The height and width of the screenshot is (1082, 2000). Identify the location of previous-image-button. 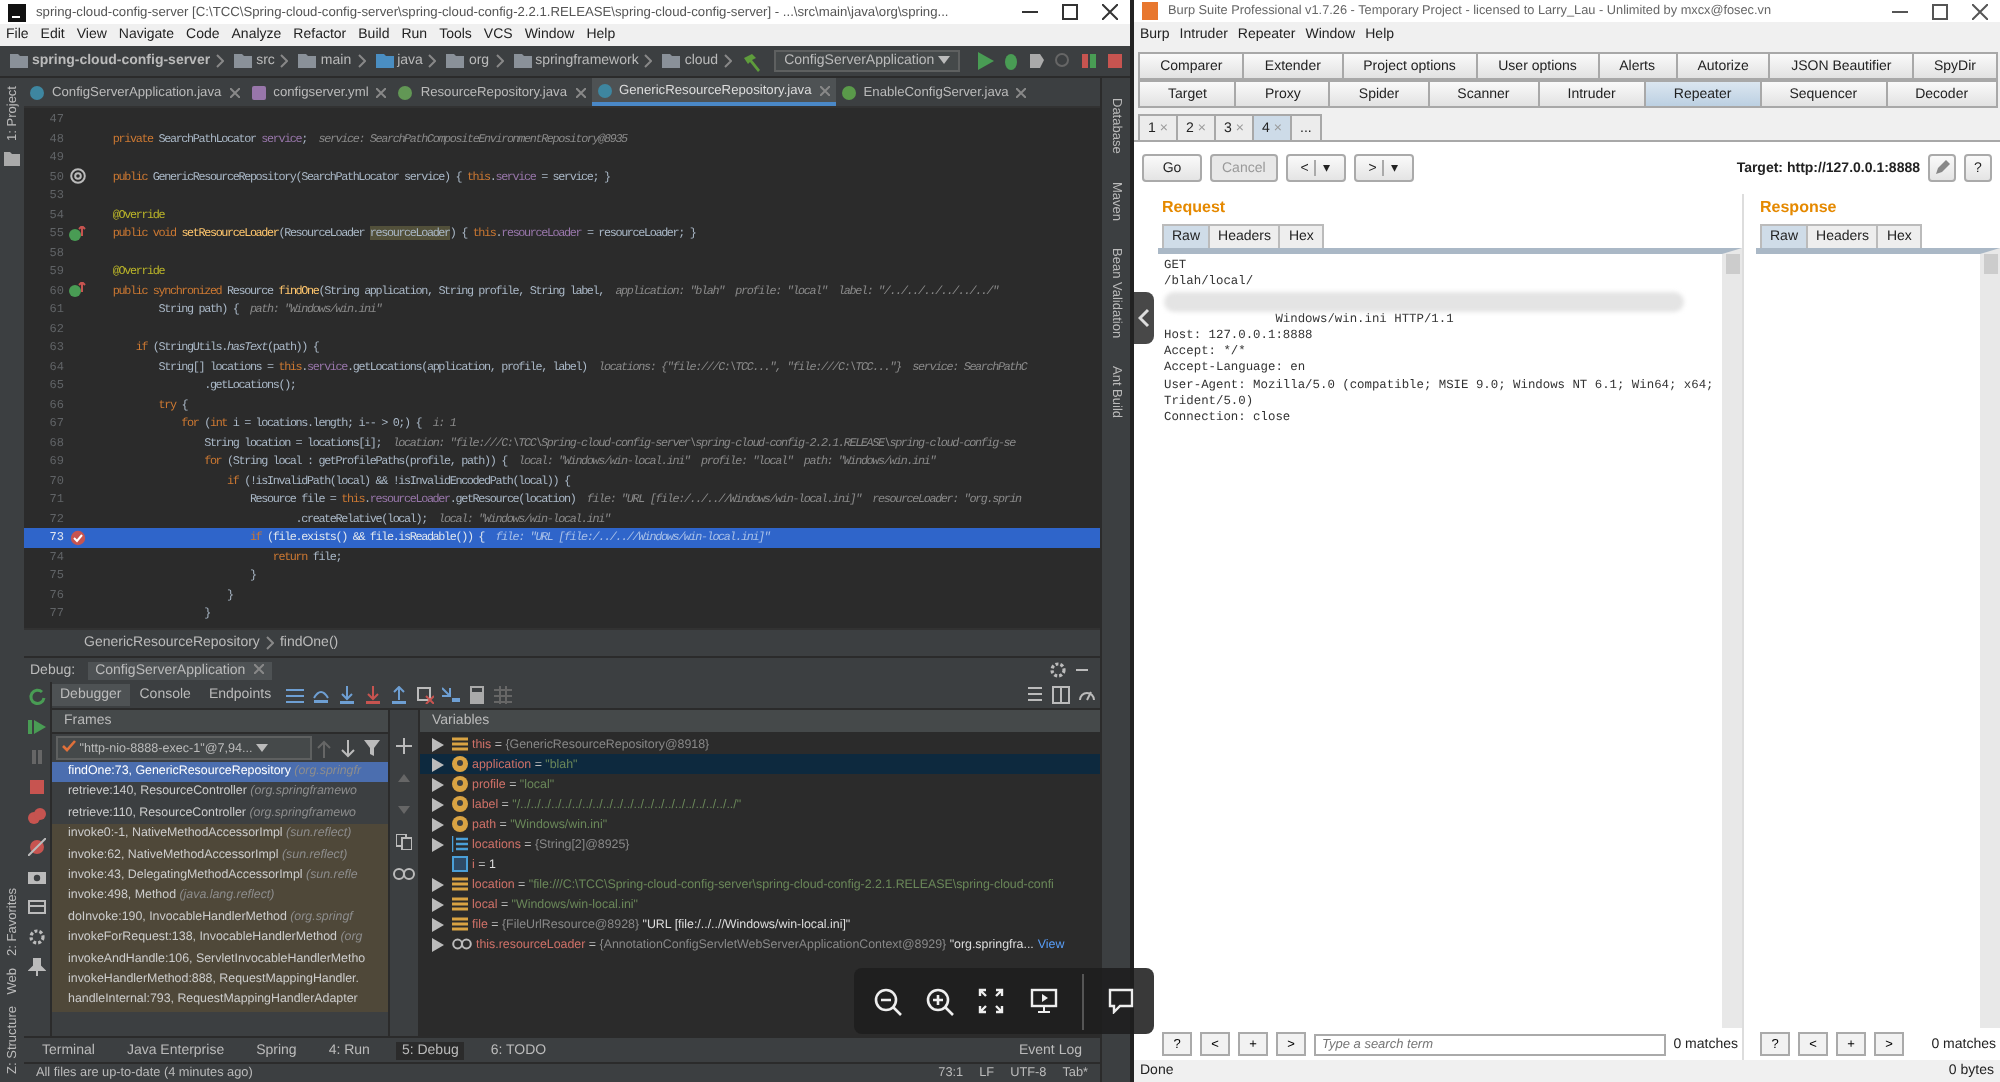
(1144, 318).